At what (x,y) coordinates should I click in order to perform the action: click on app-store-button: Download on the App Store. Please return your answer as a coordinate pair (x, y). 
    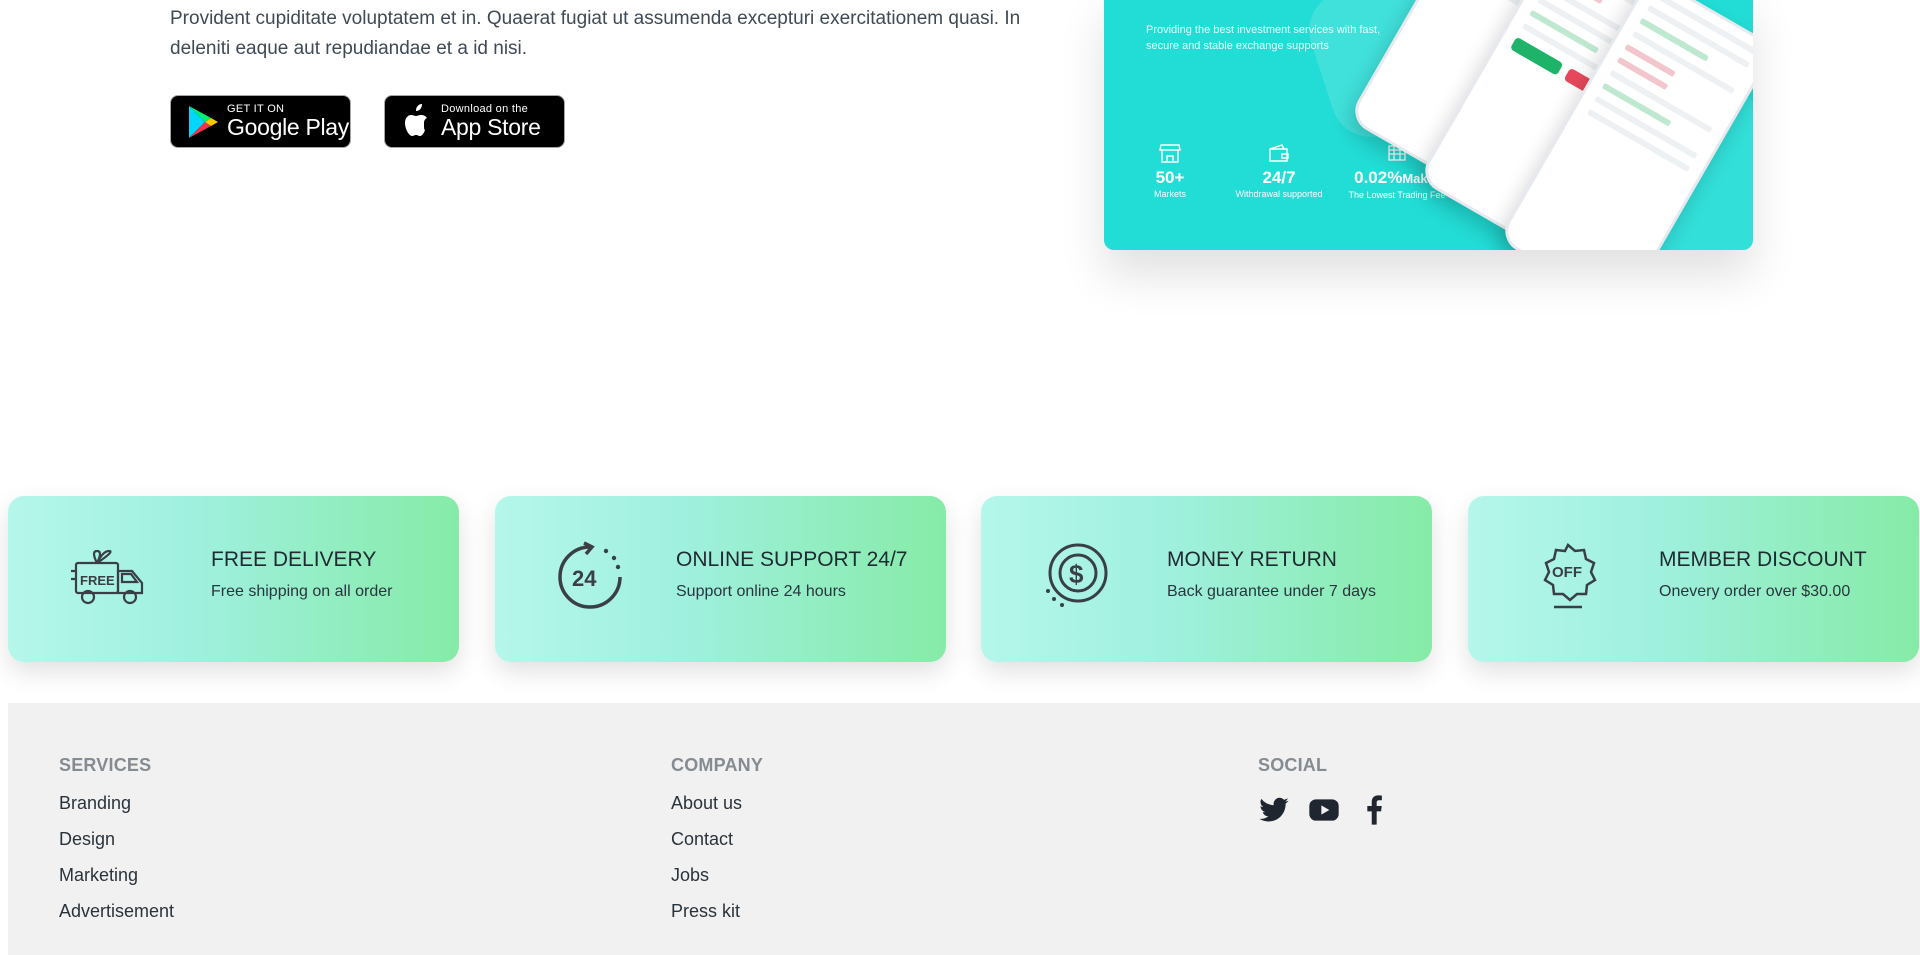
    Looking at the image, I should click on (474, 121).